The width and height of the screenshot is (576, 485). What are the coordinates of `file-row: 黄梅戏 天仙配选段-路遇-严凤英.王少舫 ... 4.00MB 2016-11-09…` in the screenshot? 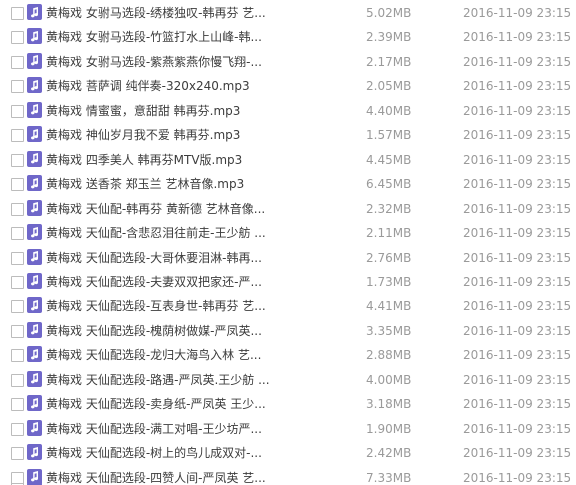 It's located at (288, 383).